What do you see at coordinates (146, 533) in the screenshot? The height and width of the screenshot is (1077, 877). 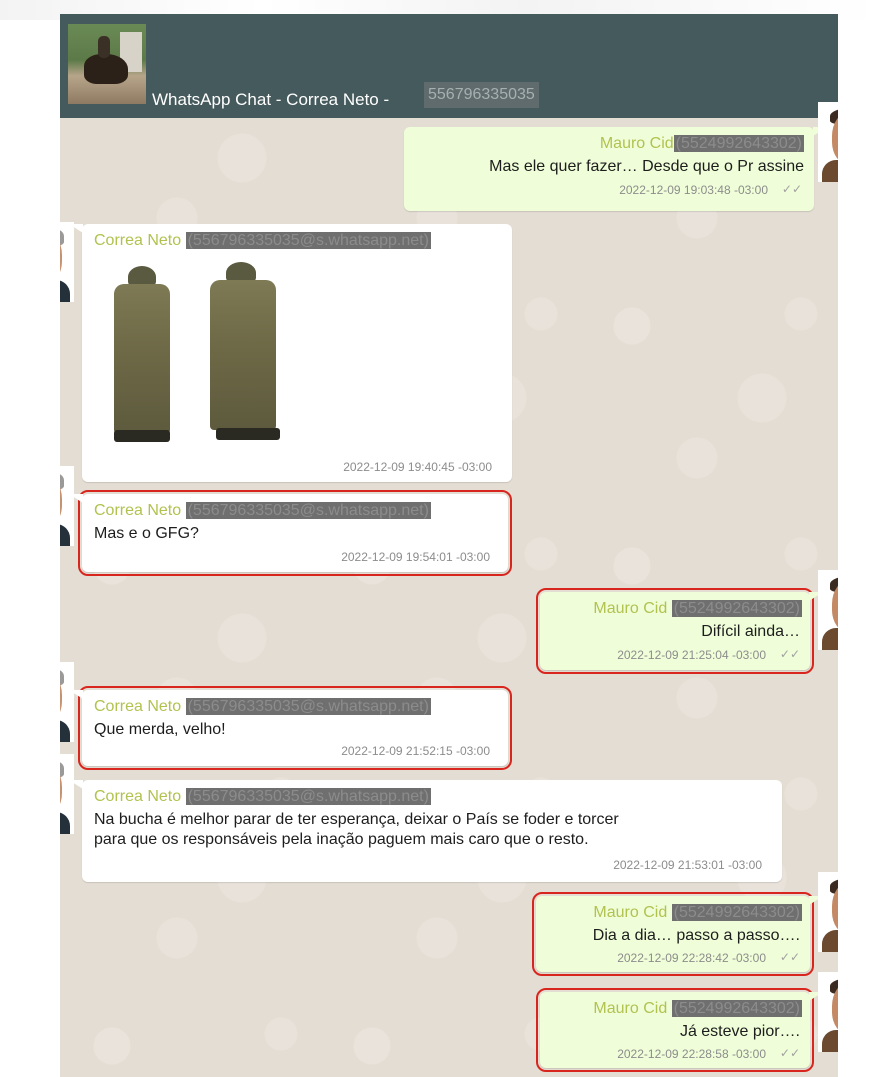 I see `message-text: Mas e o GFG?` at bounding box center [146, 533].